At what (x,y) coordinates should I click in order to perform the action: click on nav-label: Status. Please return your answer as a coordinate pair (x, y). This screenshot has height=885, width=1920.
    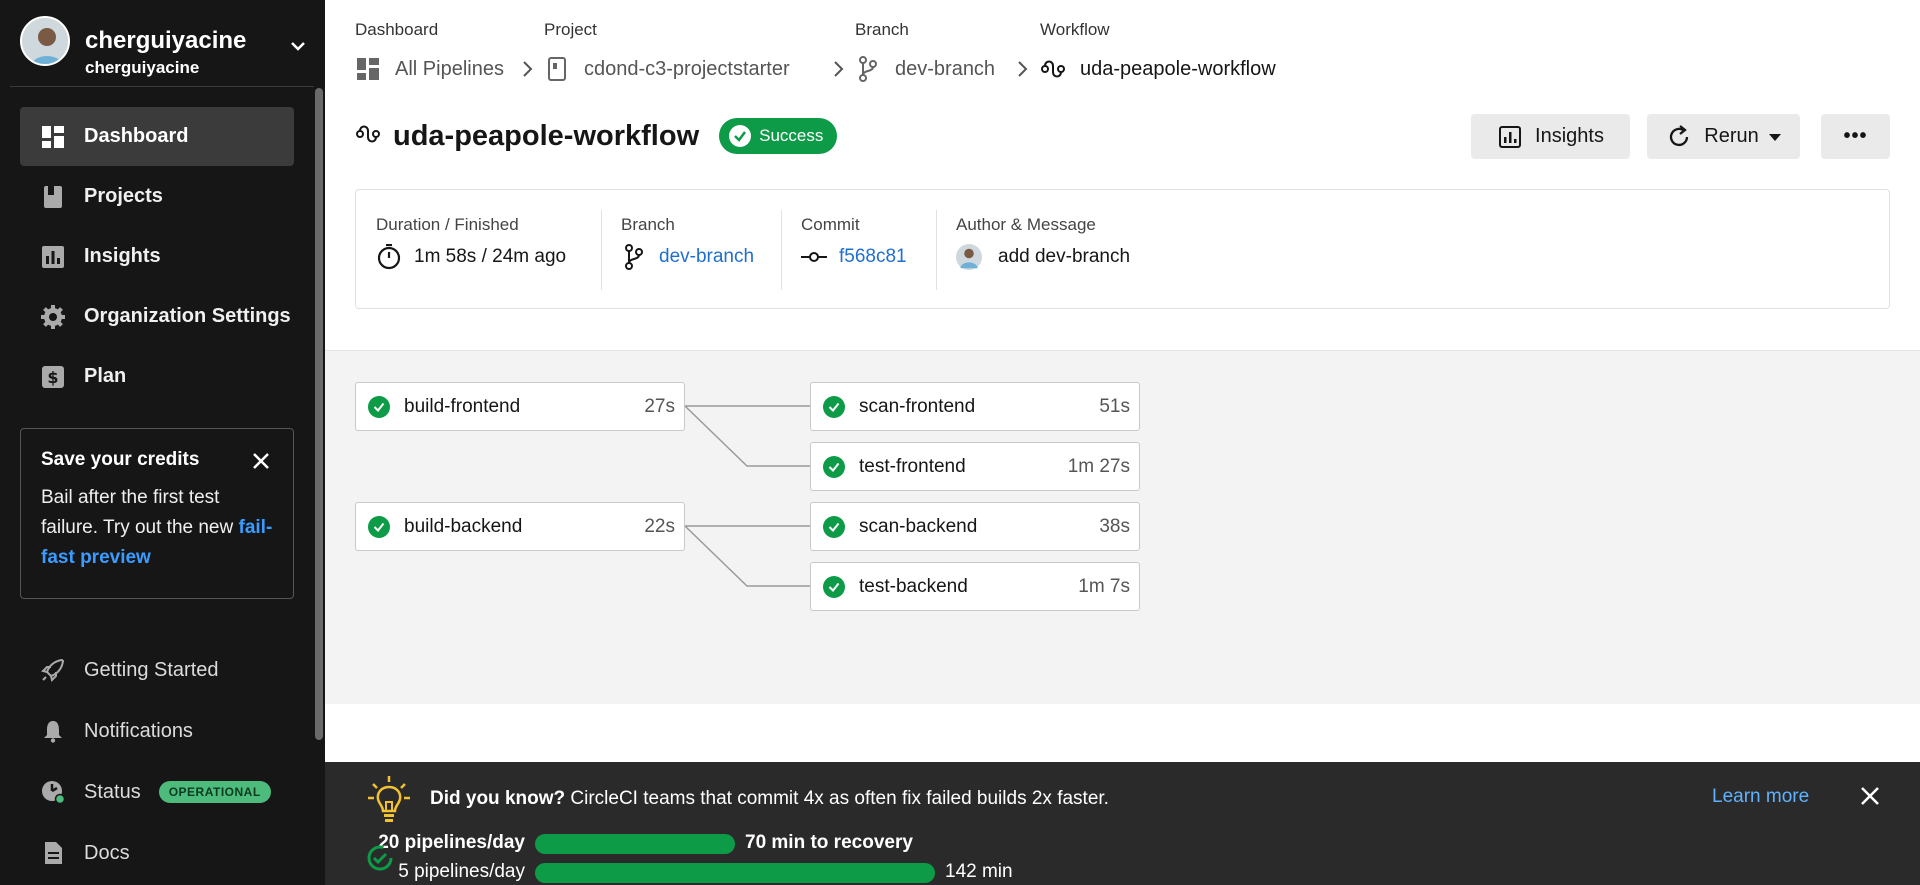
    Looking at the image, I should click on (112, 791).